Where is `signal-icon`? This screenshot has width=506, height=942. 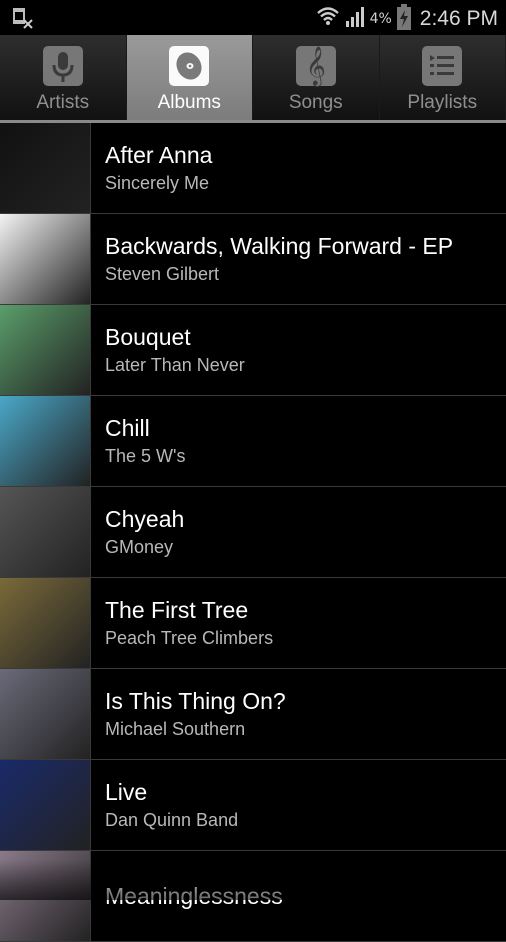 signal-icon is located at coordinates (355, 19).